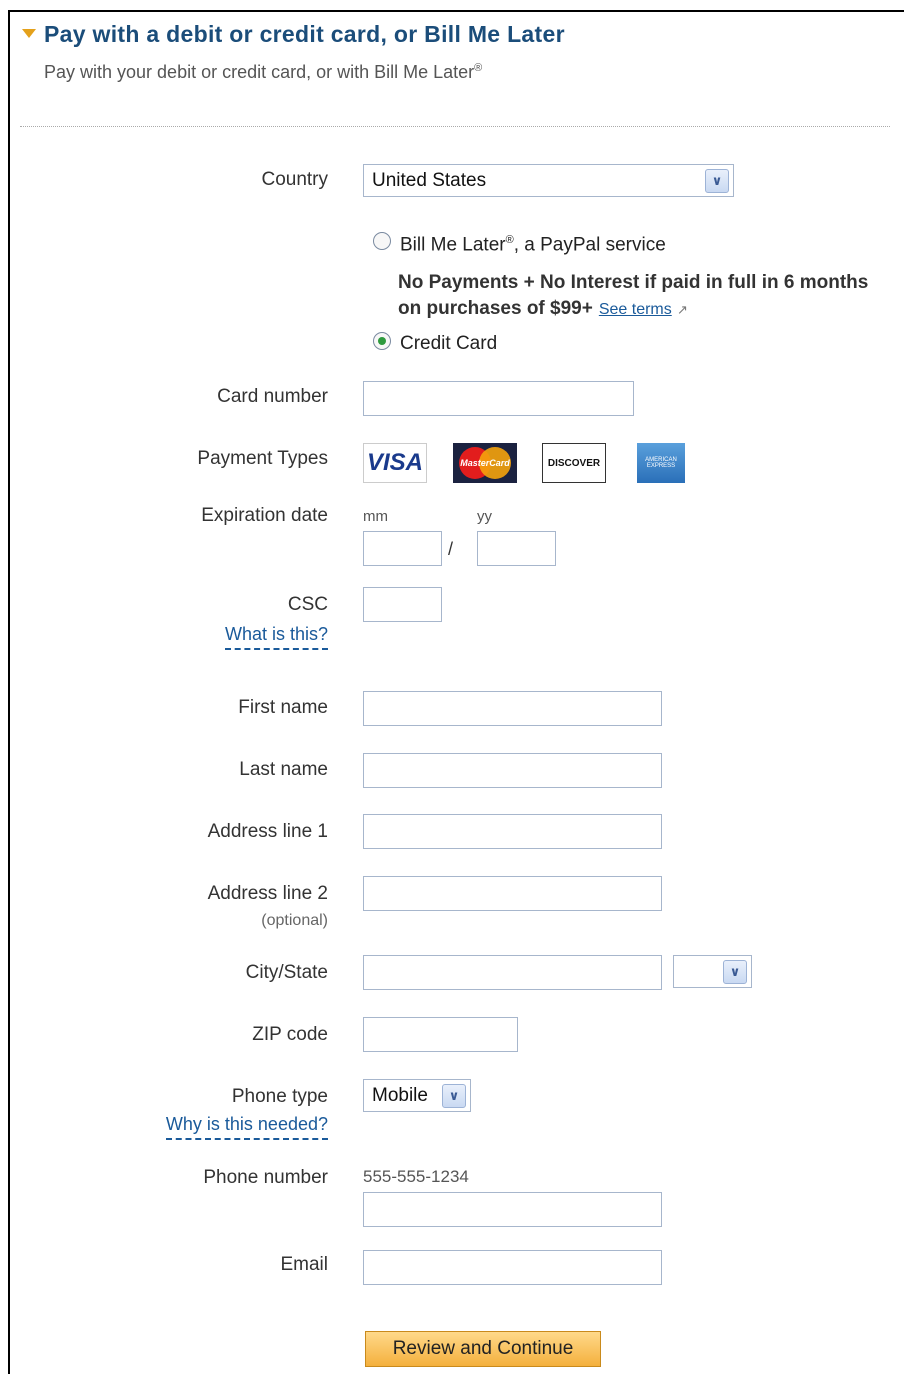 The image size is (904, 1374). Describe the element at coordinates (267, 893) in the screenshot. I see `address2-label: Address line 2` at that location.